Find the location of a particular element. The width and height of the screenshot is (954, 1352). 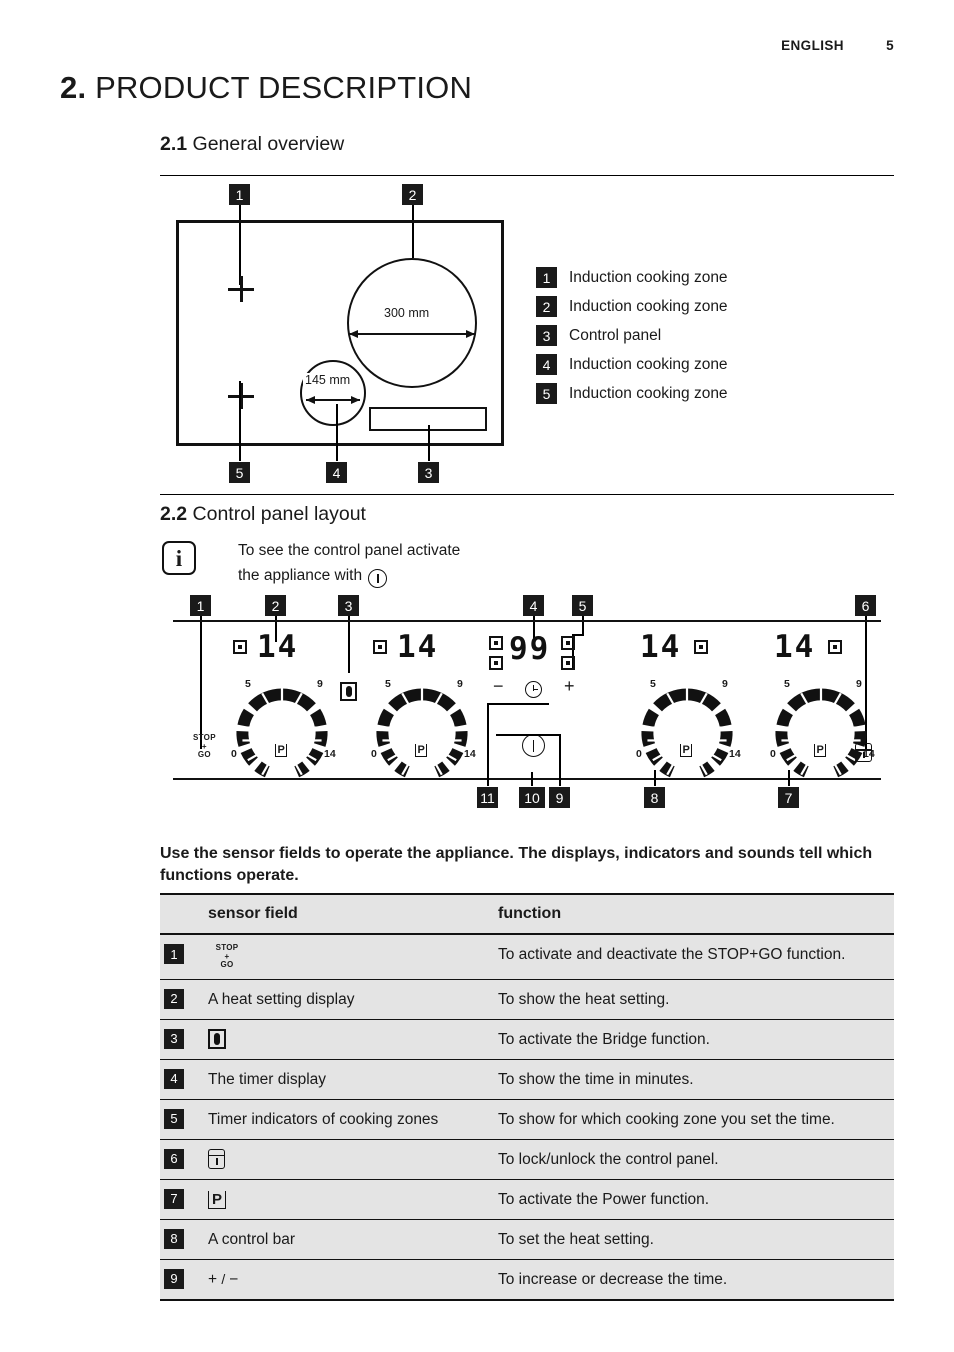

table-row: 3 To activate the Bridge function. is located at coordinates (527, 1038).